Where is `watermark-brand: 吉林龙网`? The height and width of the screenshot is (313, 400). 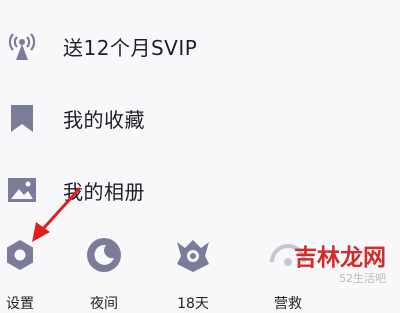
watermark-brand: 吉林龙网 is located at coordinates (340, 258).